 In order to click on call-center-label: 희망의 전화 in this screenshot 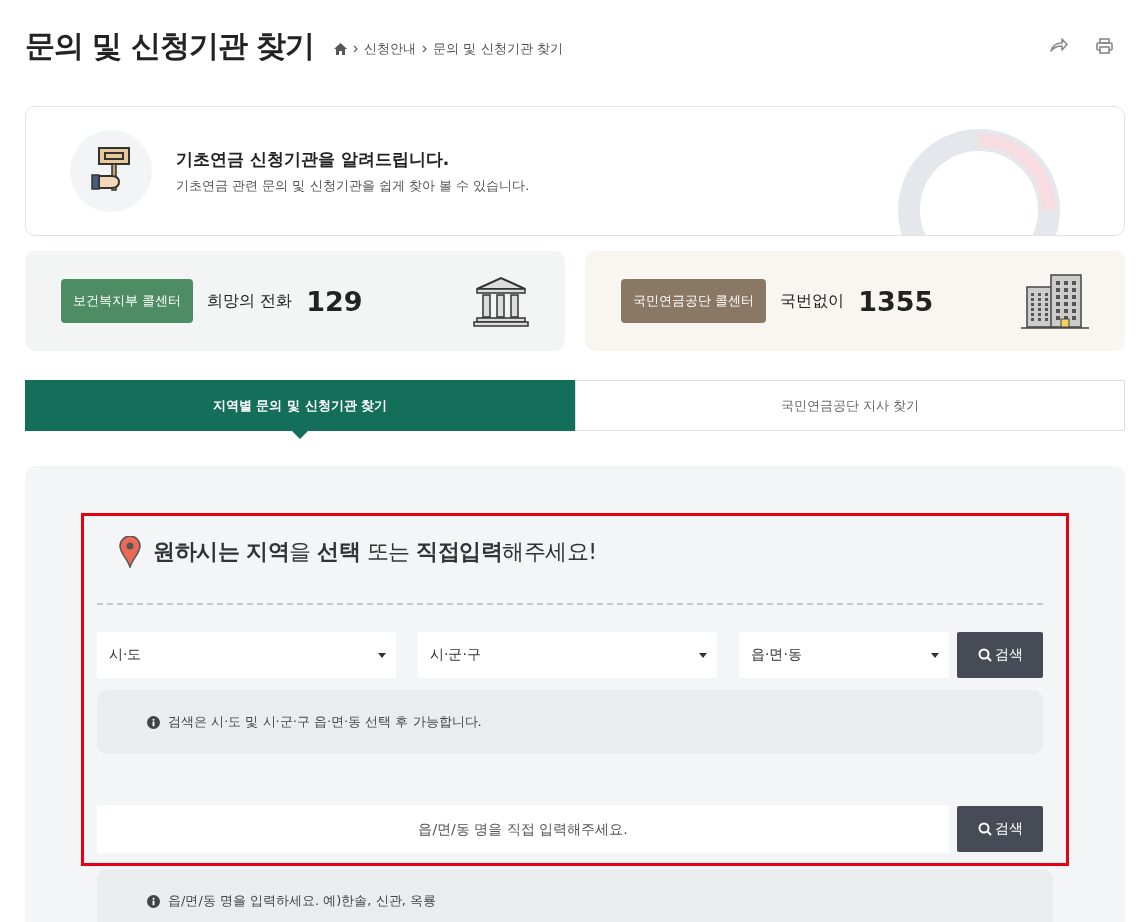, I will do `click(250, 301)`.